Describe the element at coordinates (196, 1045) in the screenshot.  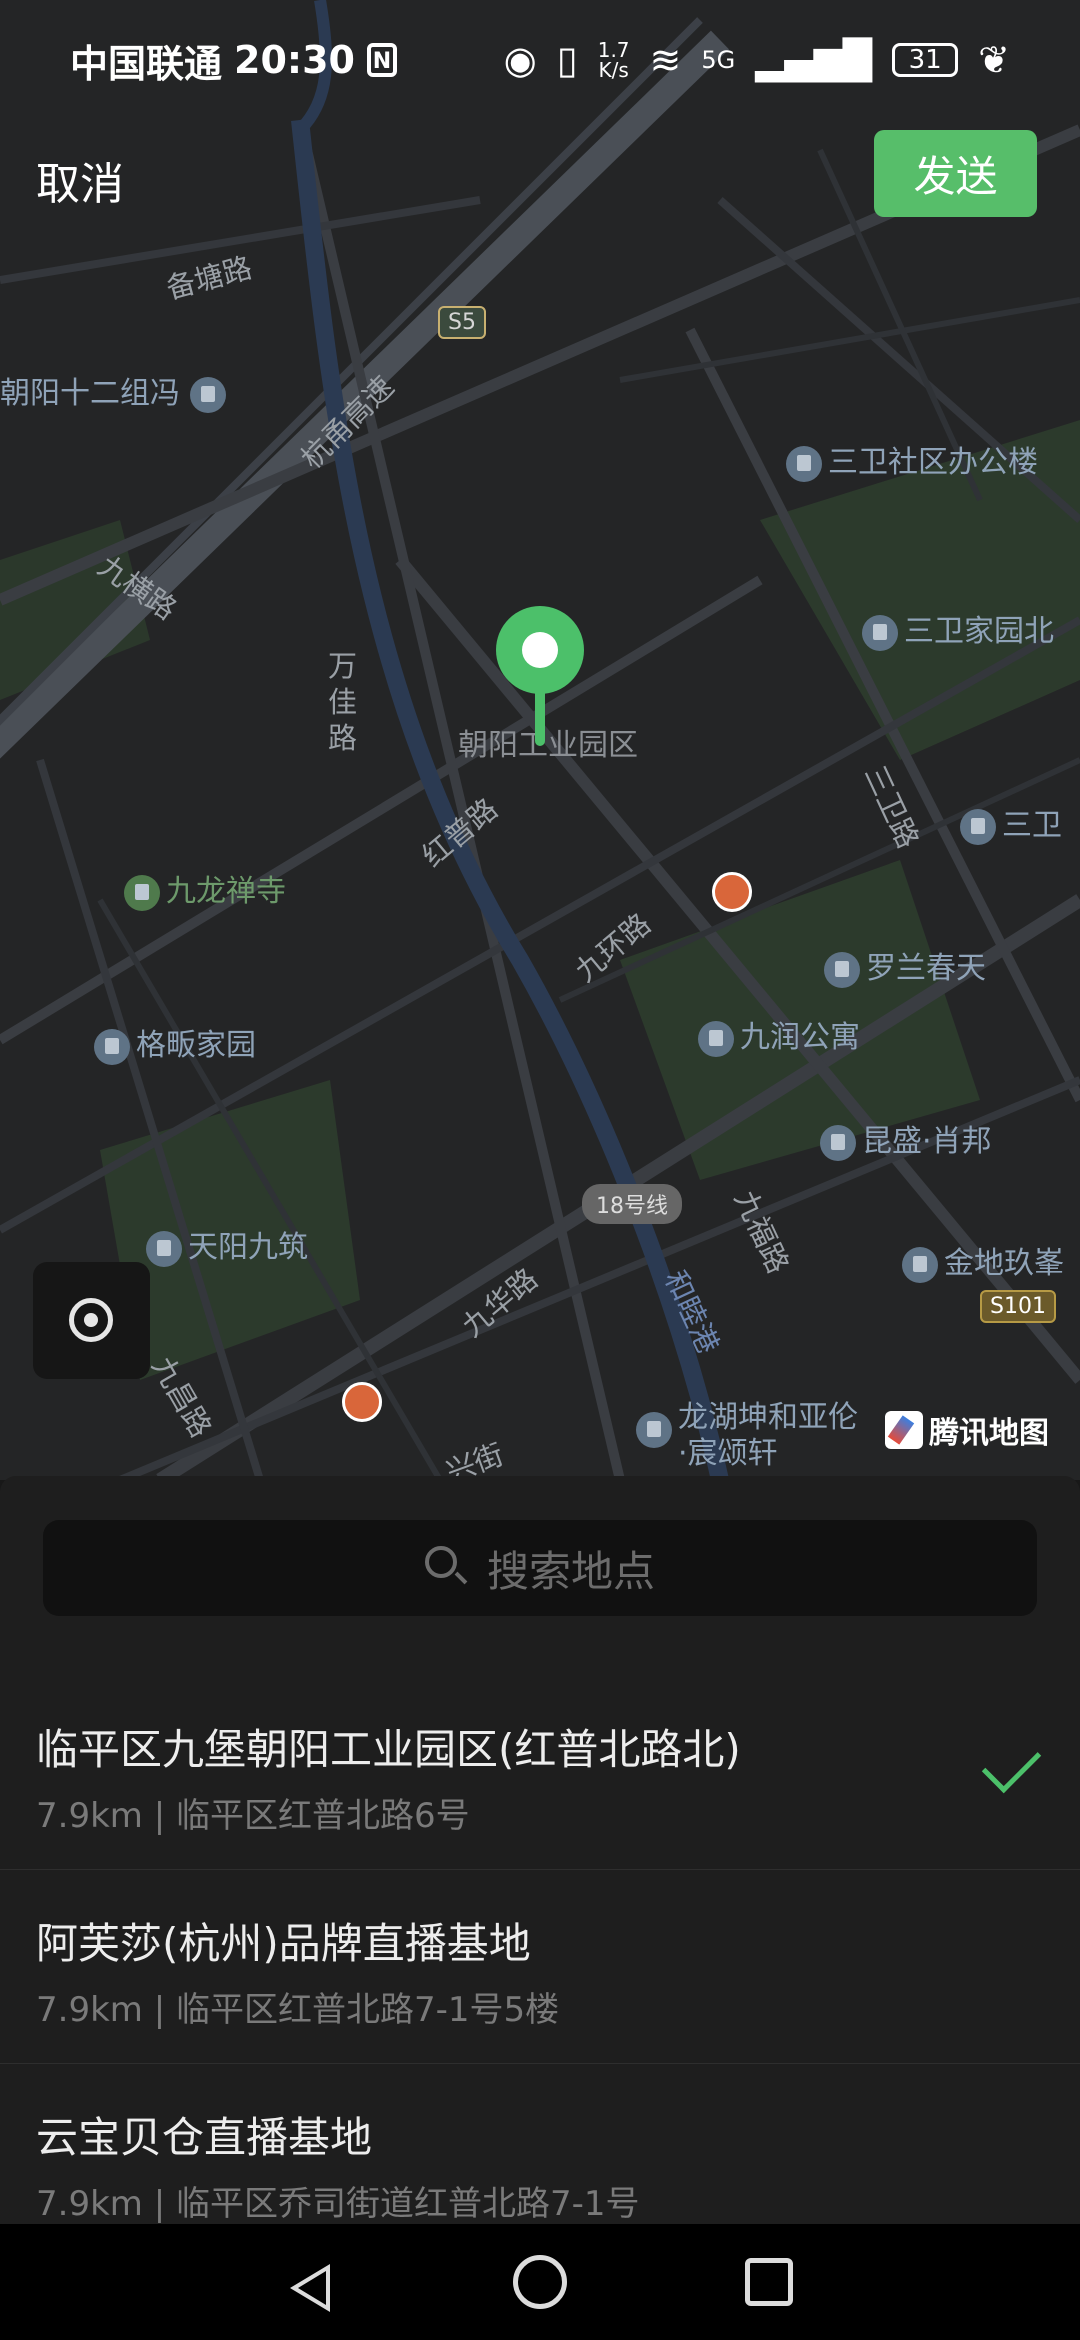
I see `poi-name: 格畈家园` at that location.